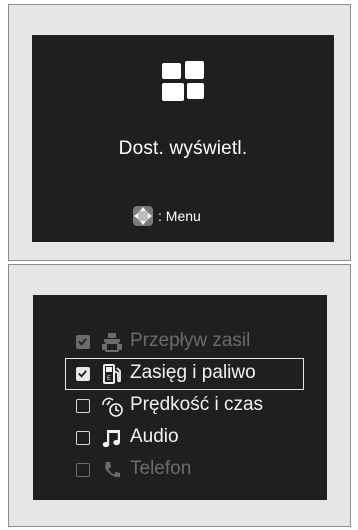 This screenshot has height=530, width=358. I want to click on checkbox-range-fuel, so click(83, 374).